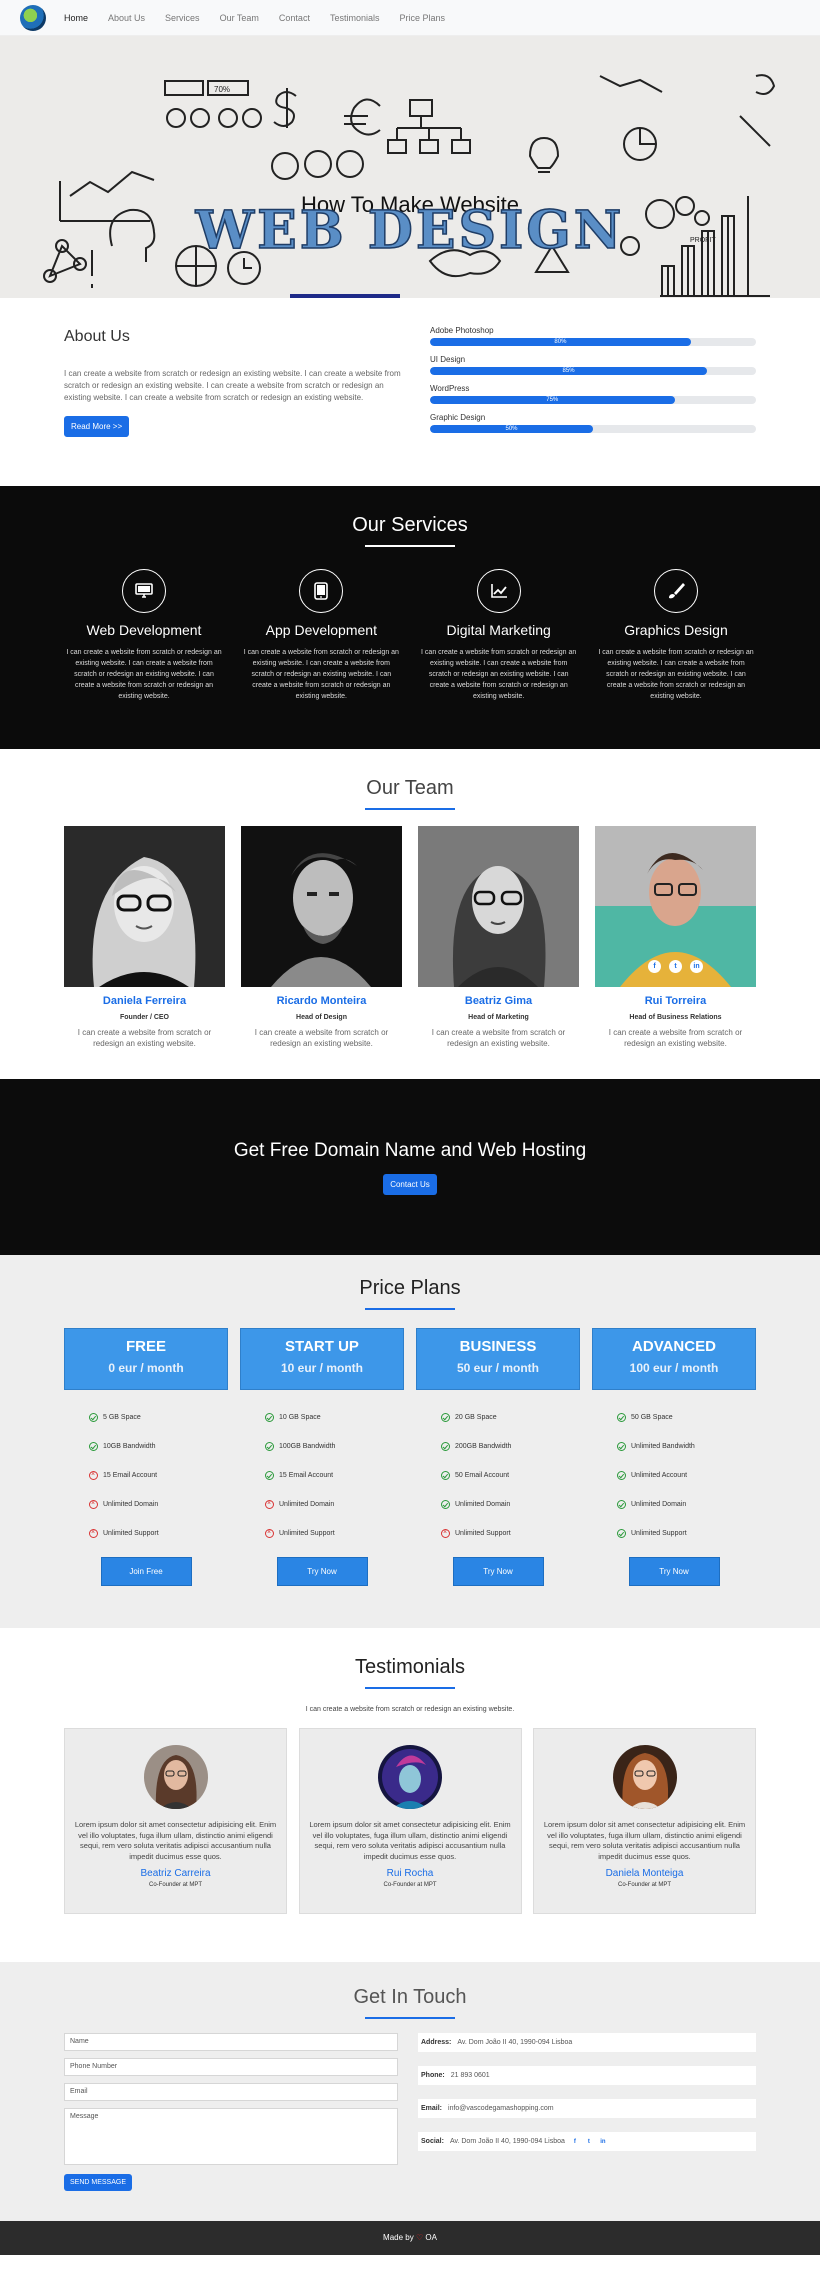 This screenshot has height=2284, width=820. Describe the element at coordinates (482, 1475) in the screenshot. I see `plan-feature-text: 50 Email Account` at that location.